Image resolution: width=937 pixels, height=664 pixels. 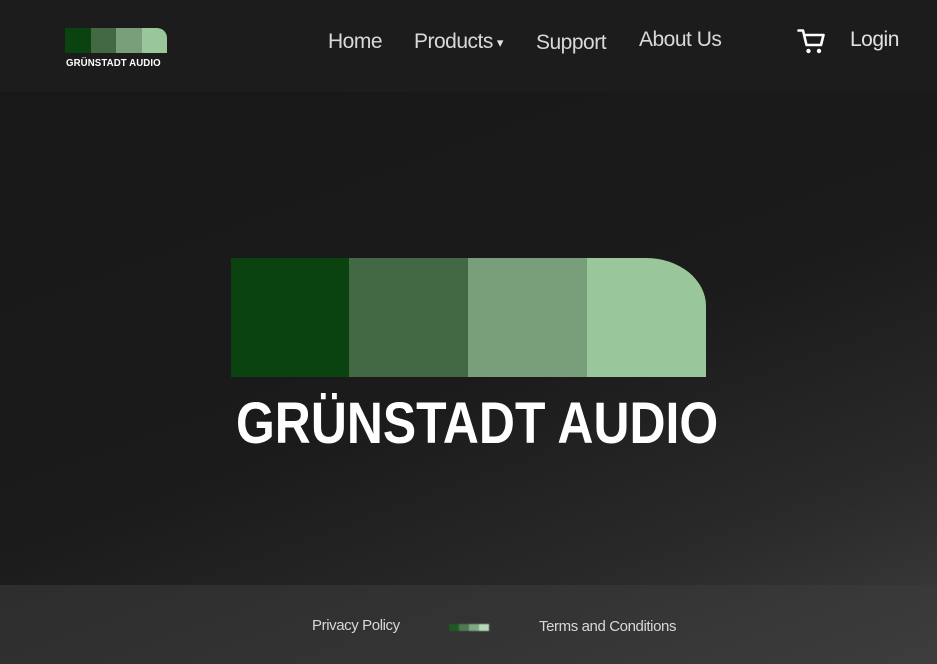 What do you see at coordinates (477, 423) in the screenshot?
I see `hero-title: GRÜNSTADT AUDIO` at bounding box center [477, 423].